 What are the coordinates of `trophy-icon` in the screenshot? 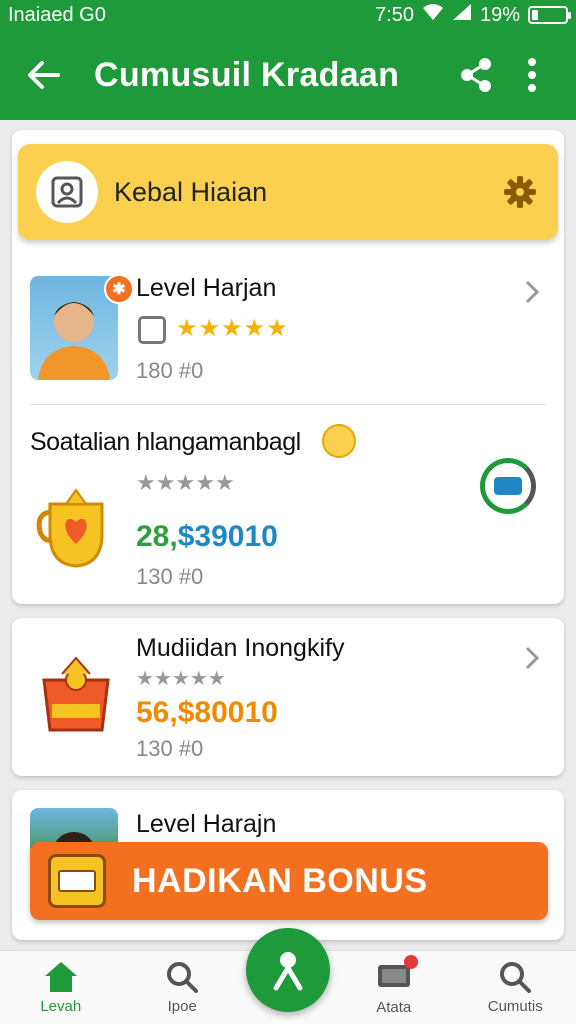 It's located at (76, 533).